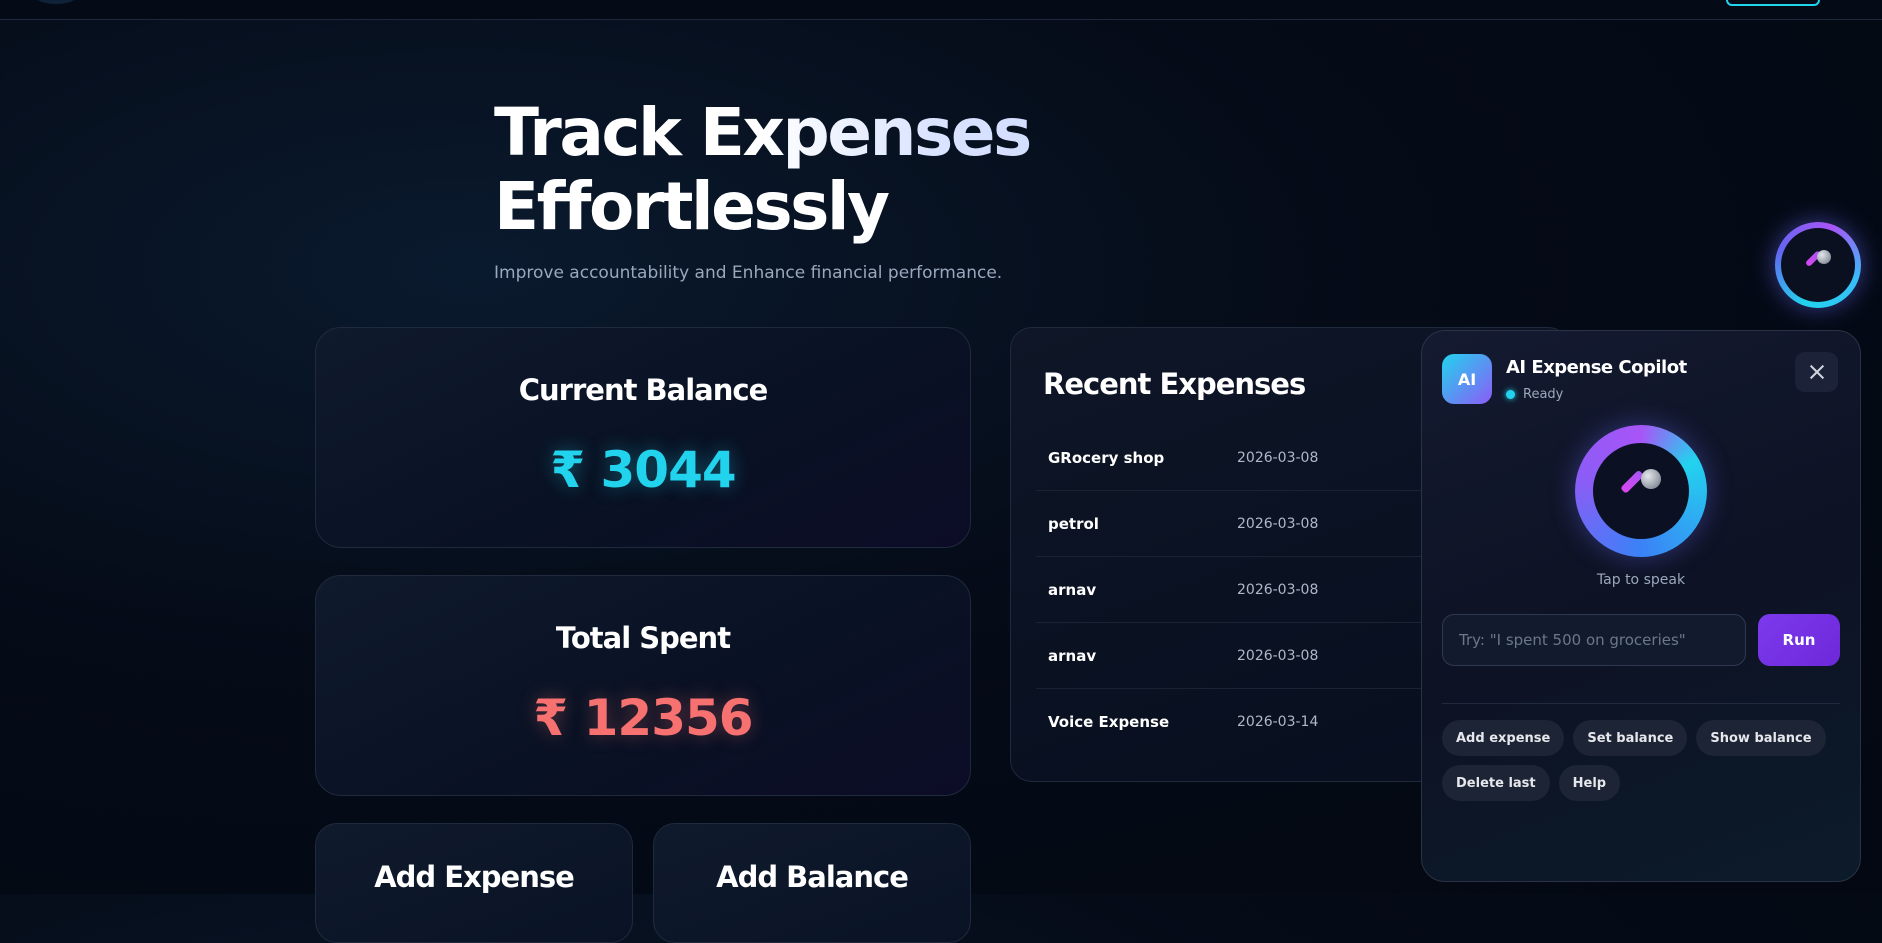  Describe the element at coordinates (1773, 3) in the screenshot. I see `nav-button` at that location.